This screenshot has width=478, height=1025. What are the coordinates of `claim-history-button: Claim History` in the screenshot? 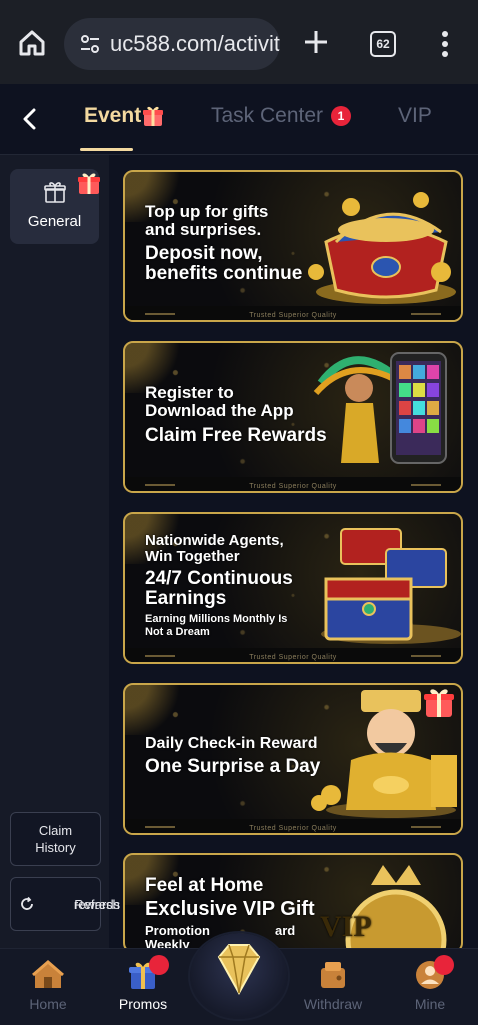 It's located at (55, 839).